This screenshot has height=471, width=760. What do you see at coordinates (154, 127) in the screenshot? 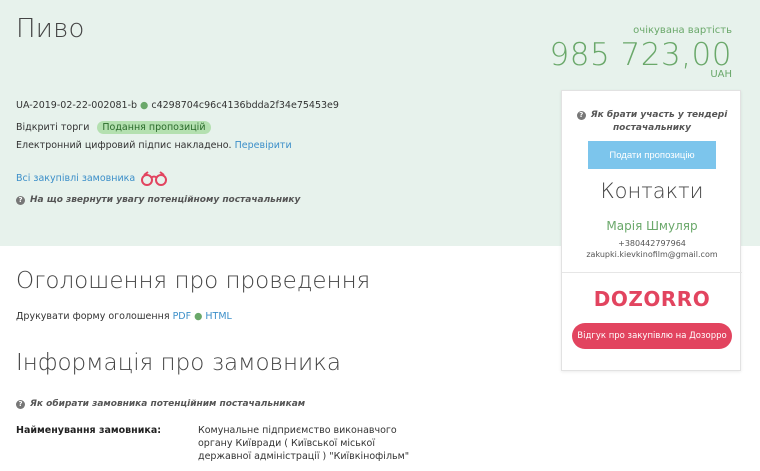
I see `status-badge: Подання пропозицій` at bounding box center [154, 127].